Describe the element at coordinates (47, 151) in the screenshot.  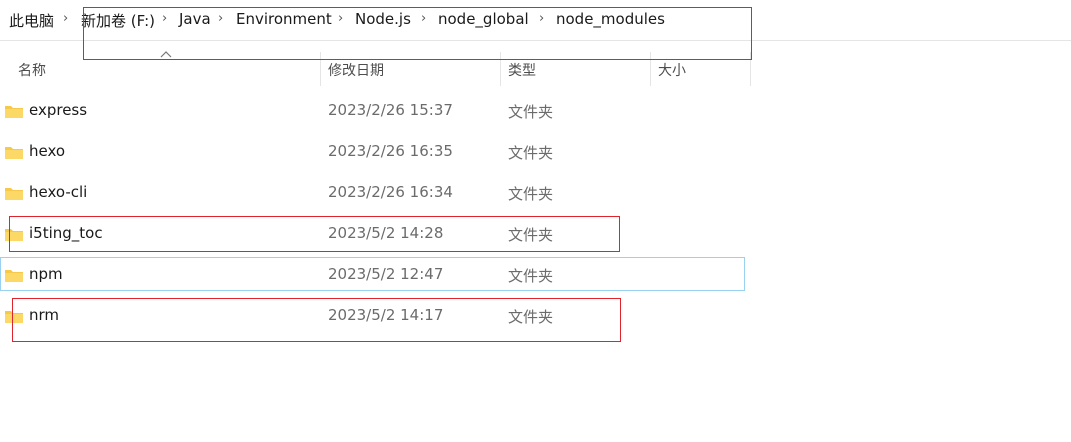
I see `file-name: hexo` at that location.